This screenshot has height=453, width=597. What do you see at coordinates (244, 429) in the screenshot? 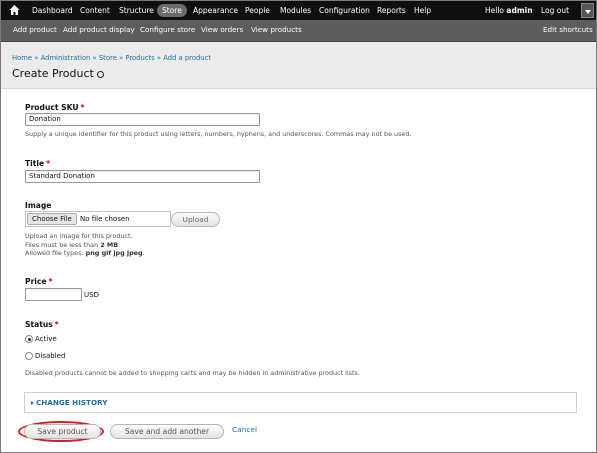
I see `cancel-link: Cancel` at bounding box center [244, 429].